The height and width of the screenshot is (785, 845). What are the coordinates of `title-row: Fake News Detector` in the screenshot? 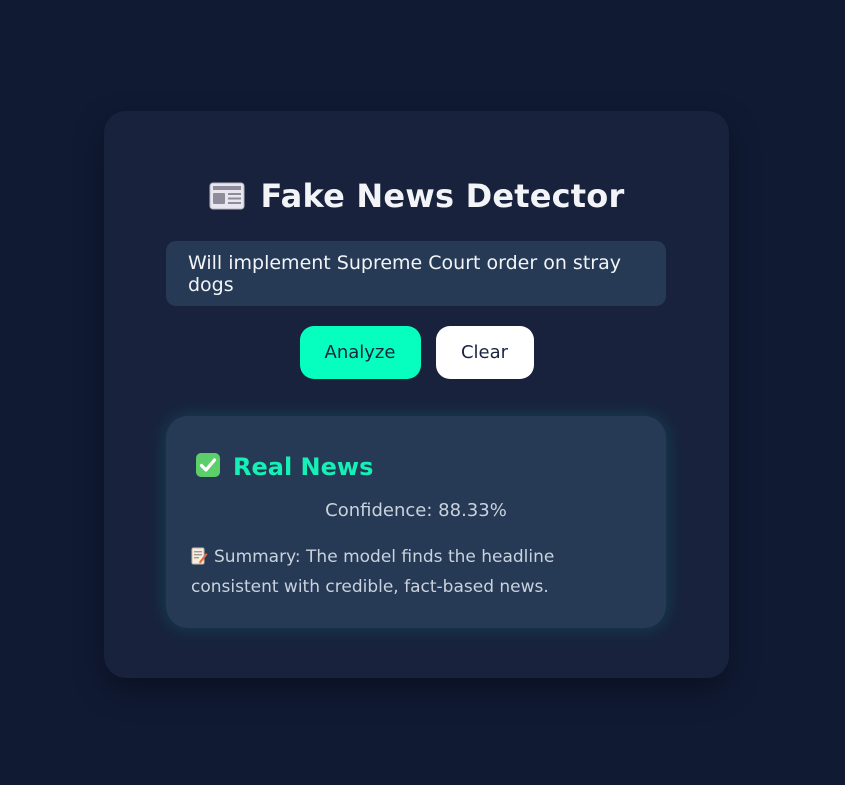 It's located at (416, 196).